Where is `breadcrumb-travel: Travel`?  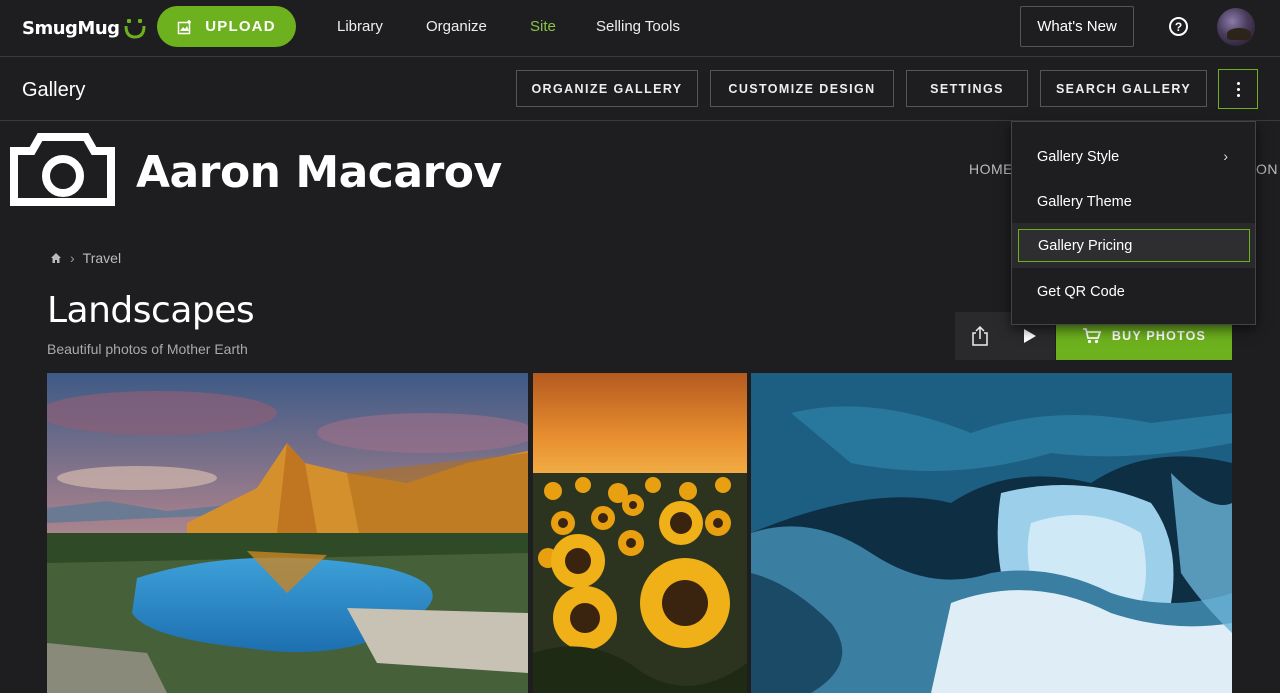 breadcrumb-travel: Travel is located at coordinates (102, 258).